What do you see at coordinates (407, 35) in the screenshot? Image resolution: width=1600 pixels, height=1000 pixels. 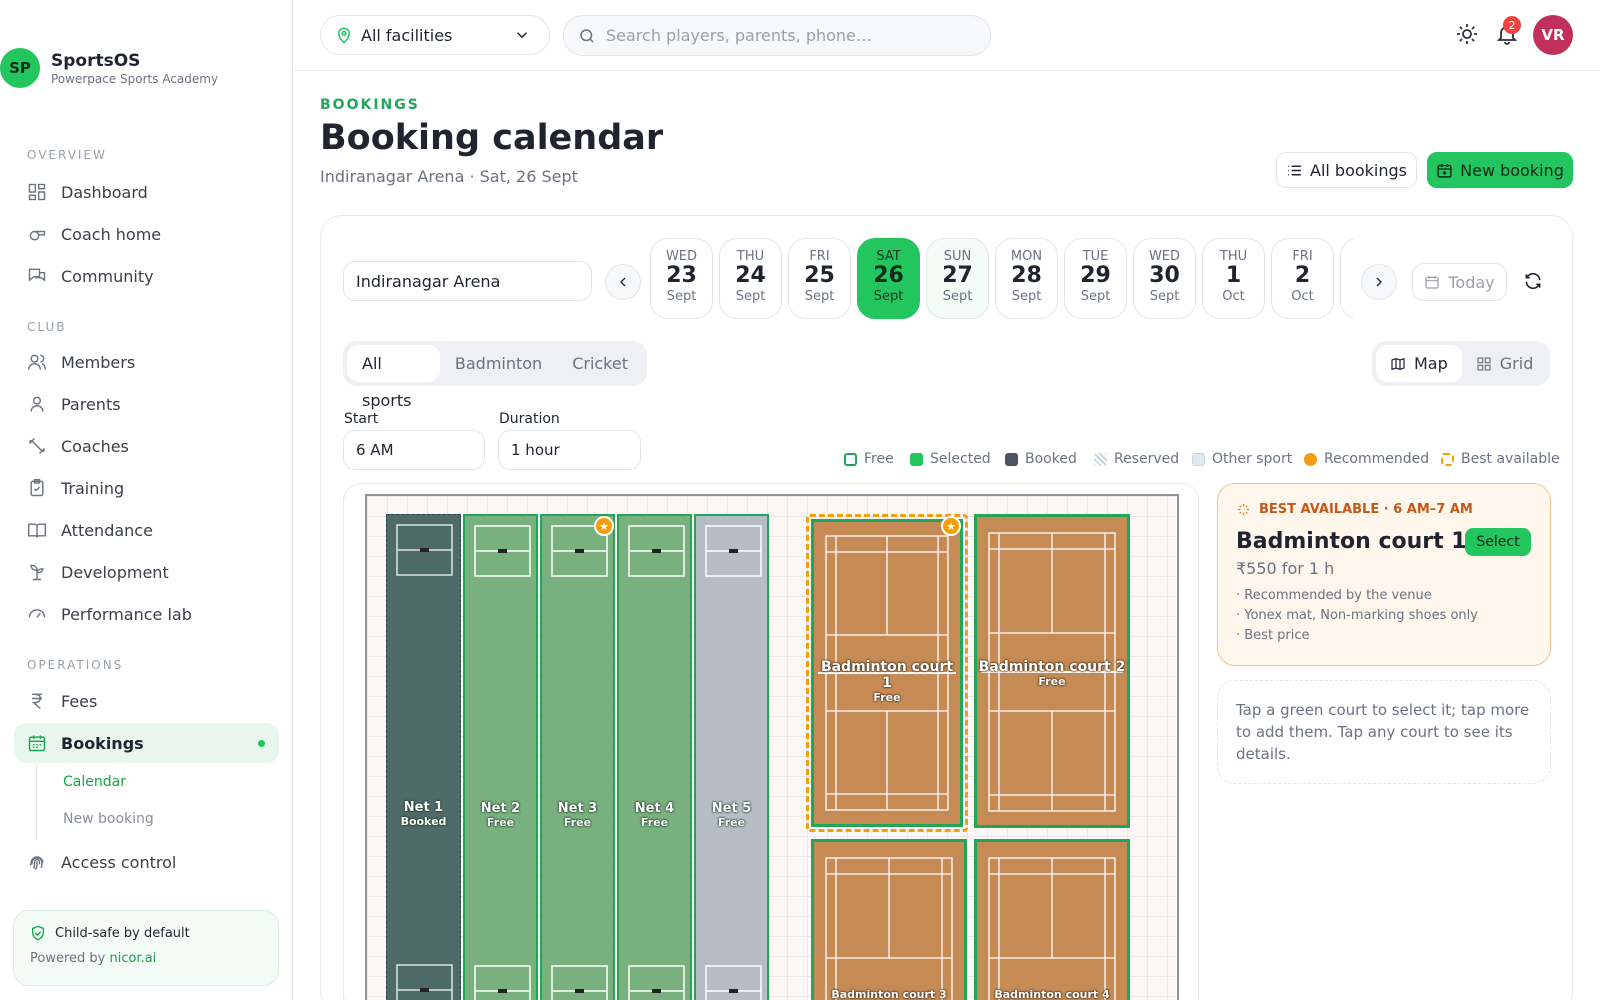 I see `facility-value: All facilities` at bounding box center [407, 35].